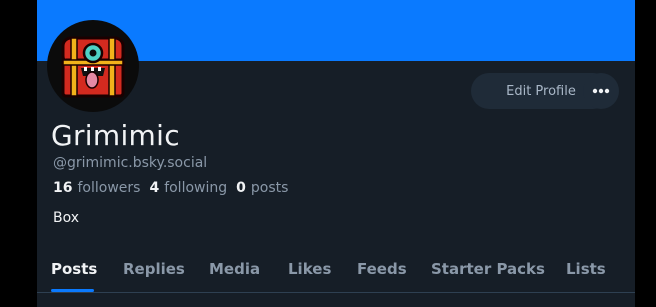 Image resolution: width=656 pixels, height=307 pixels. What do you see at coordinates (63, 188) in the screenshot?
I see `followers-count: 16` at bounding box center [63, 188].